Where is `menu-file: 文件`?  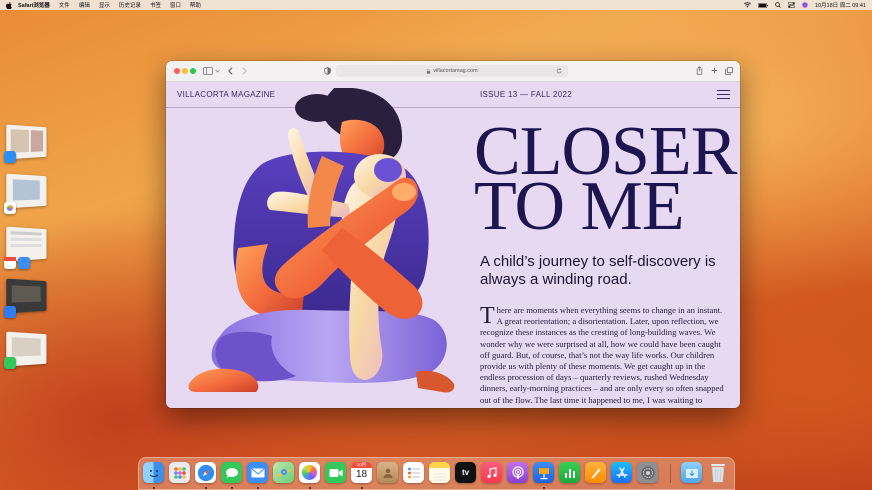 menu-file: 文件 is located at coordinates (64, 5).